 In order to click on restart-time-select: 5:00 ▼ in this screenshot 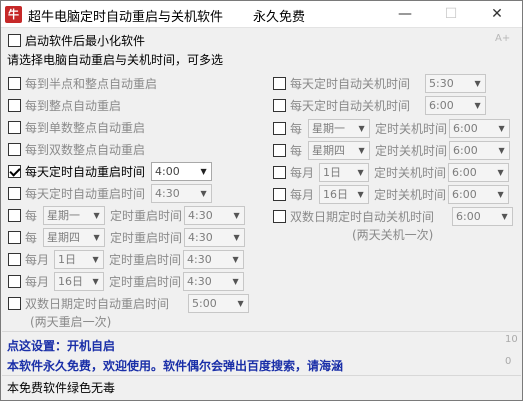, I will do `click(219, 303)`.